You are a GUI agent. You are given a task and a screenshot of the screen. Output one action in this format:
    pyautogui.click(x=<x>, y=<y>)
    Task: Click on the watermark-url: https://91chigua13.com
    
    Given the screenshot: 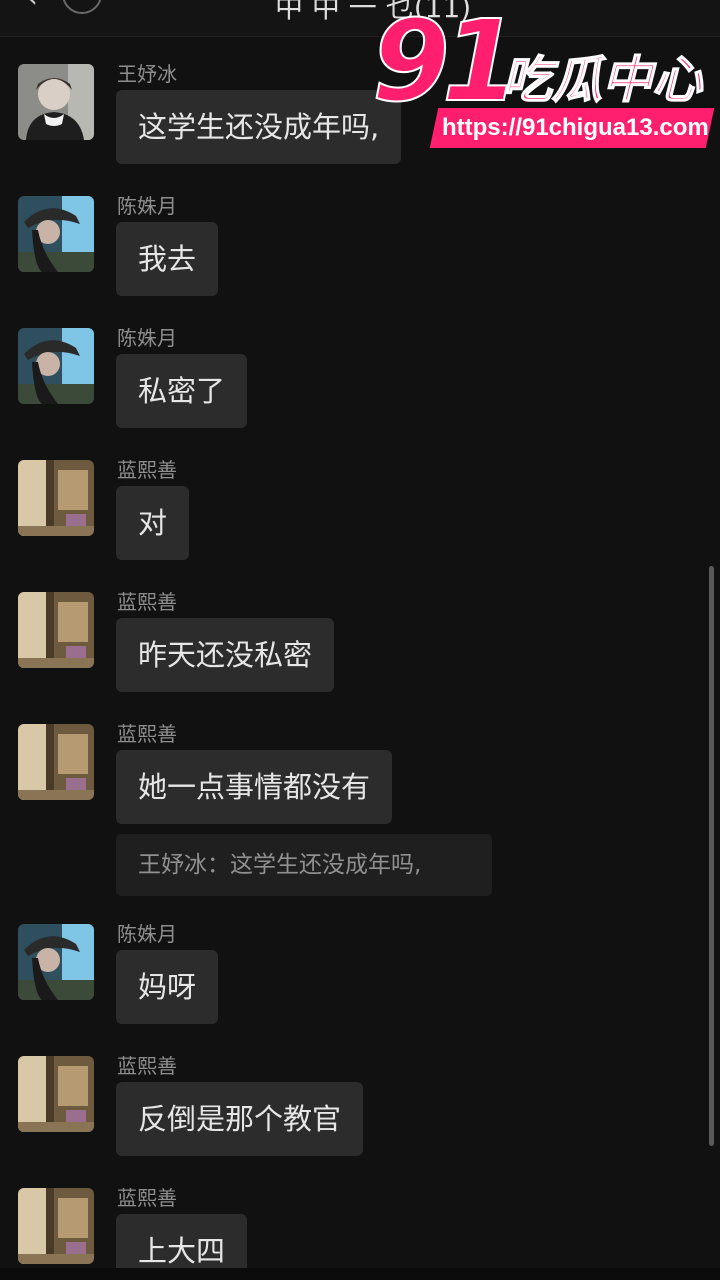 What is the action you would take?
    pyautogui.click(x=575, y=127)
    